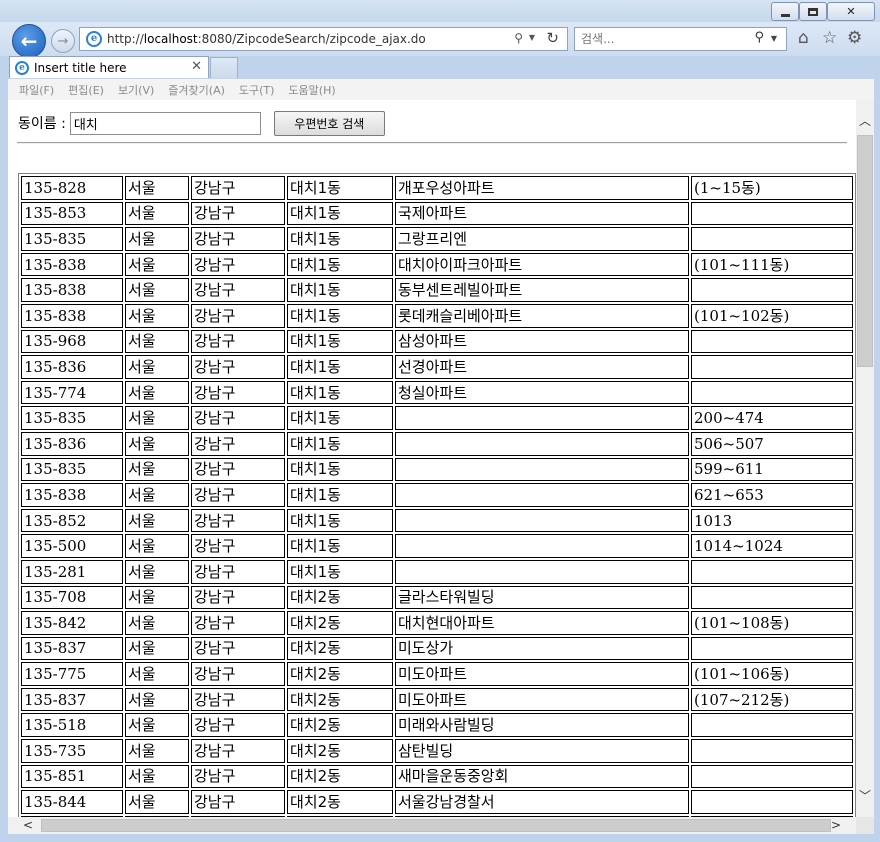  Describe the element at coordinates (772, 443) in the screenshot. I see `bunji-cell: 506~507` at that location.